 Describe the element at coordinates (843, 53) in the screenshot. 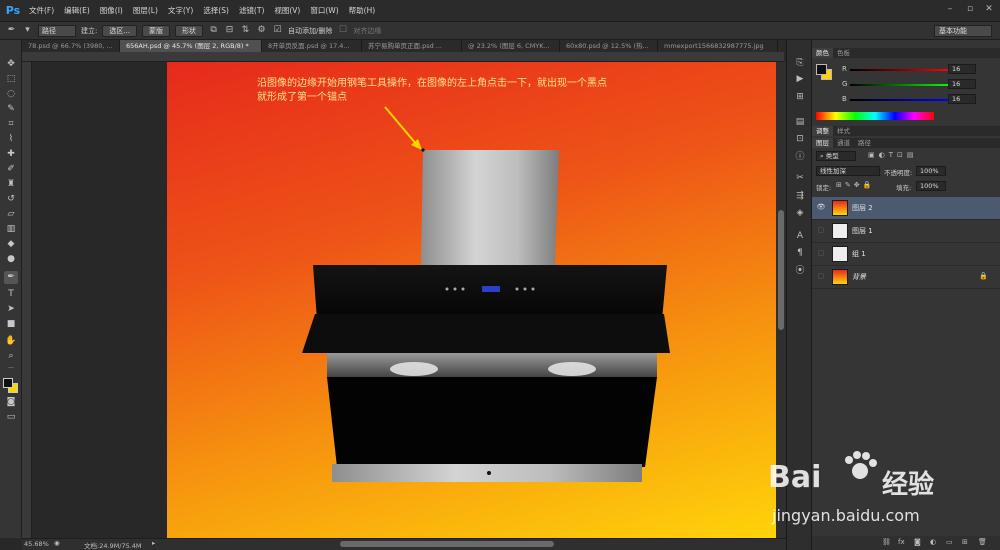

I see `tab-swatches: 色板` at that location.